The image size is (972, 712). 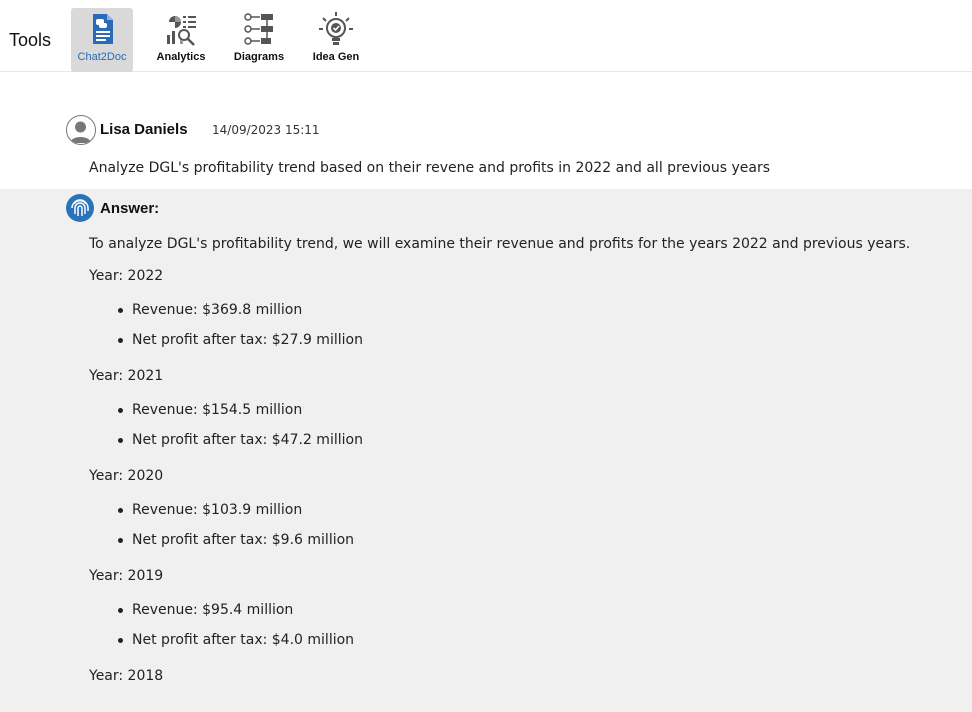 What do you see at coordinates (126, 376) in the screenshot?
I see `year-heading: Year: 2021` at bounding box center [126, 376].